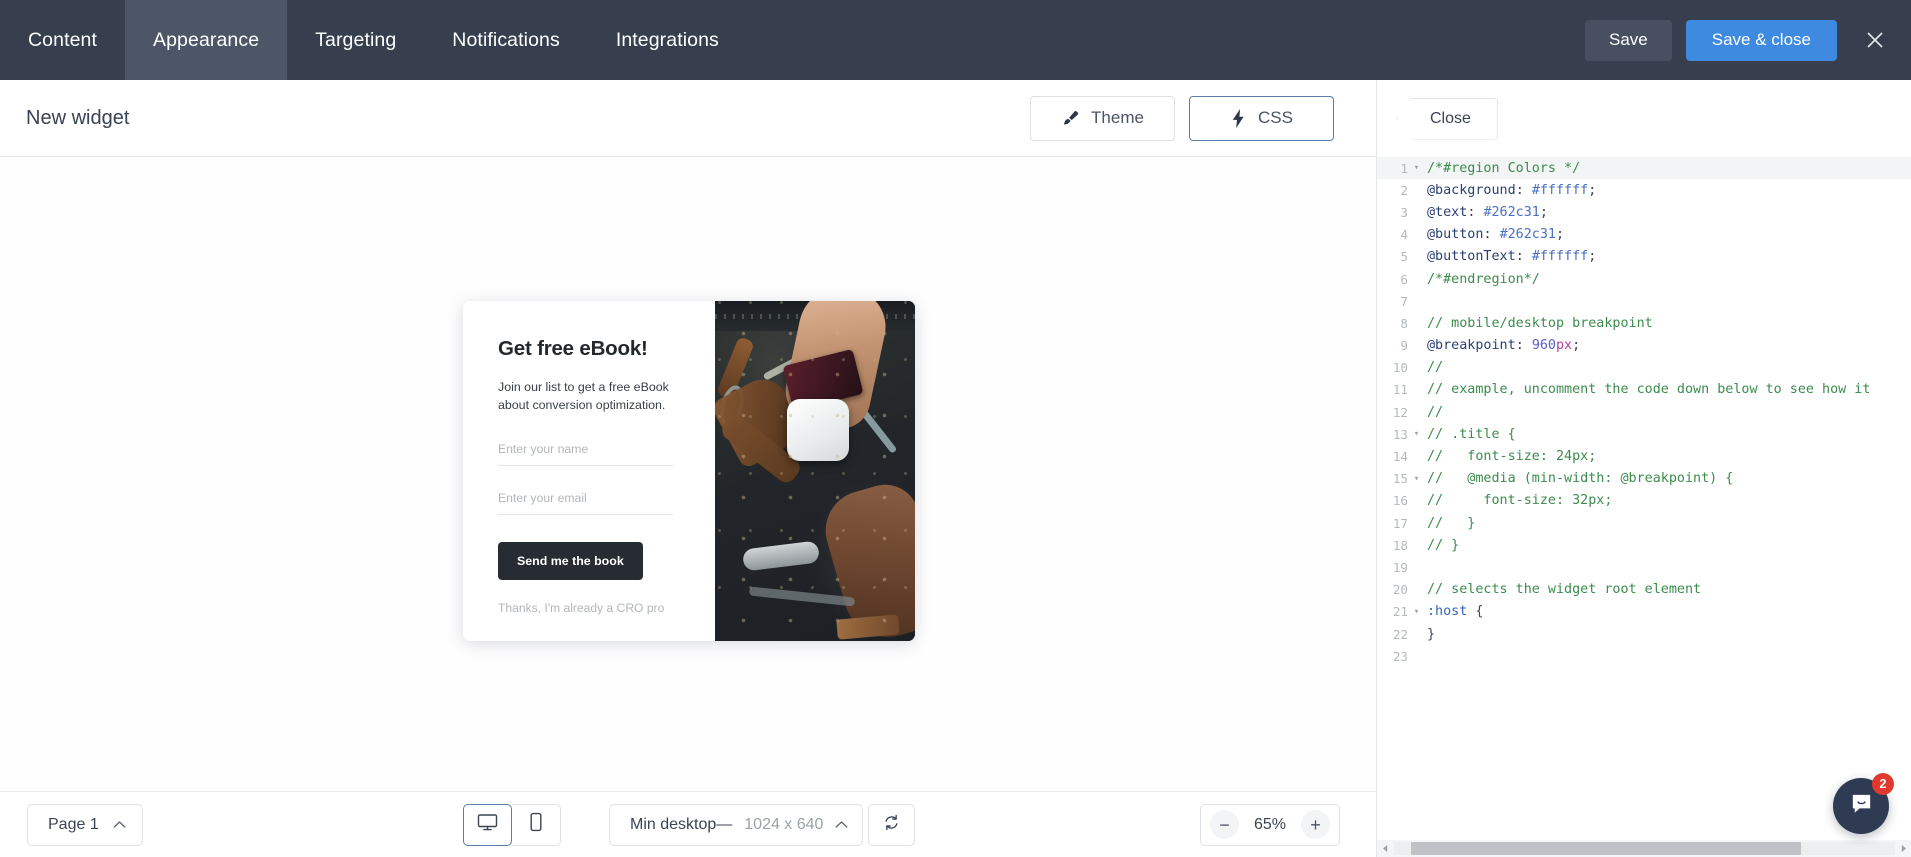 The height and width of the screenshot is (857, 1911). I want to click on code-line: 3 @text: #262c31;, so click(1644, 212).